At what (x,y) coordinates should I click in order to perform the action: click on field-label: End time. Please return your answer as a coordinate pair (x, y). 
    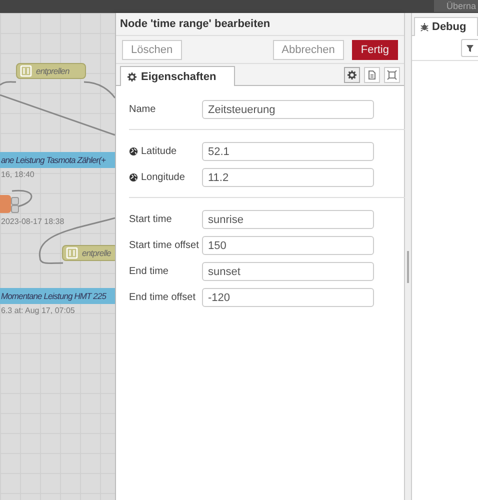
    Looking at the image, I should click on (148, 271).